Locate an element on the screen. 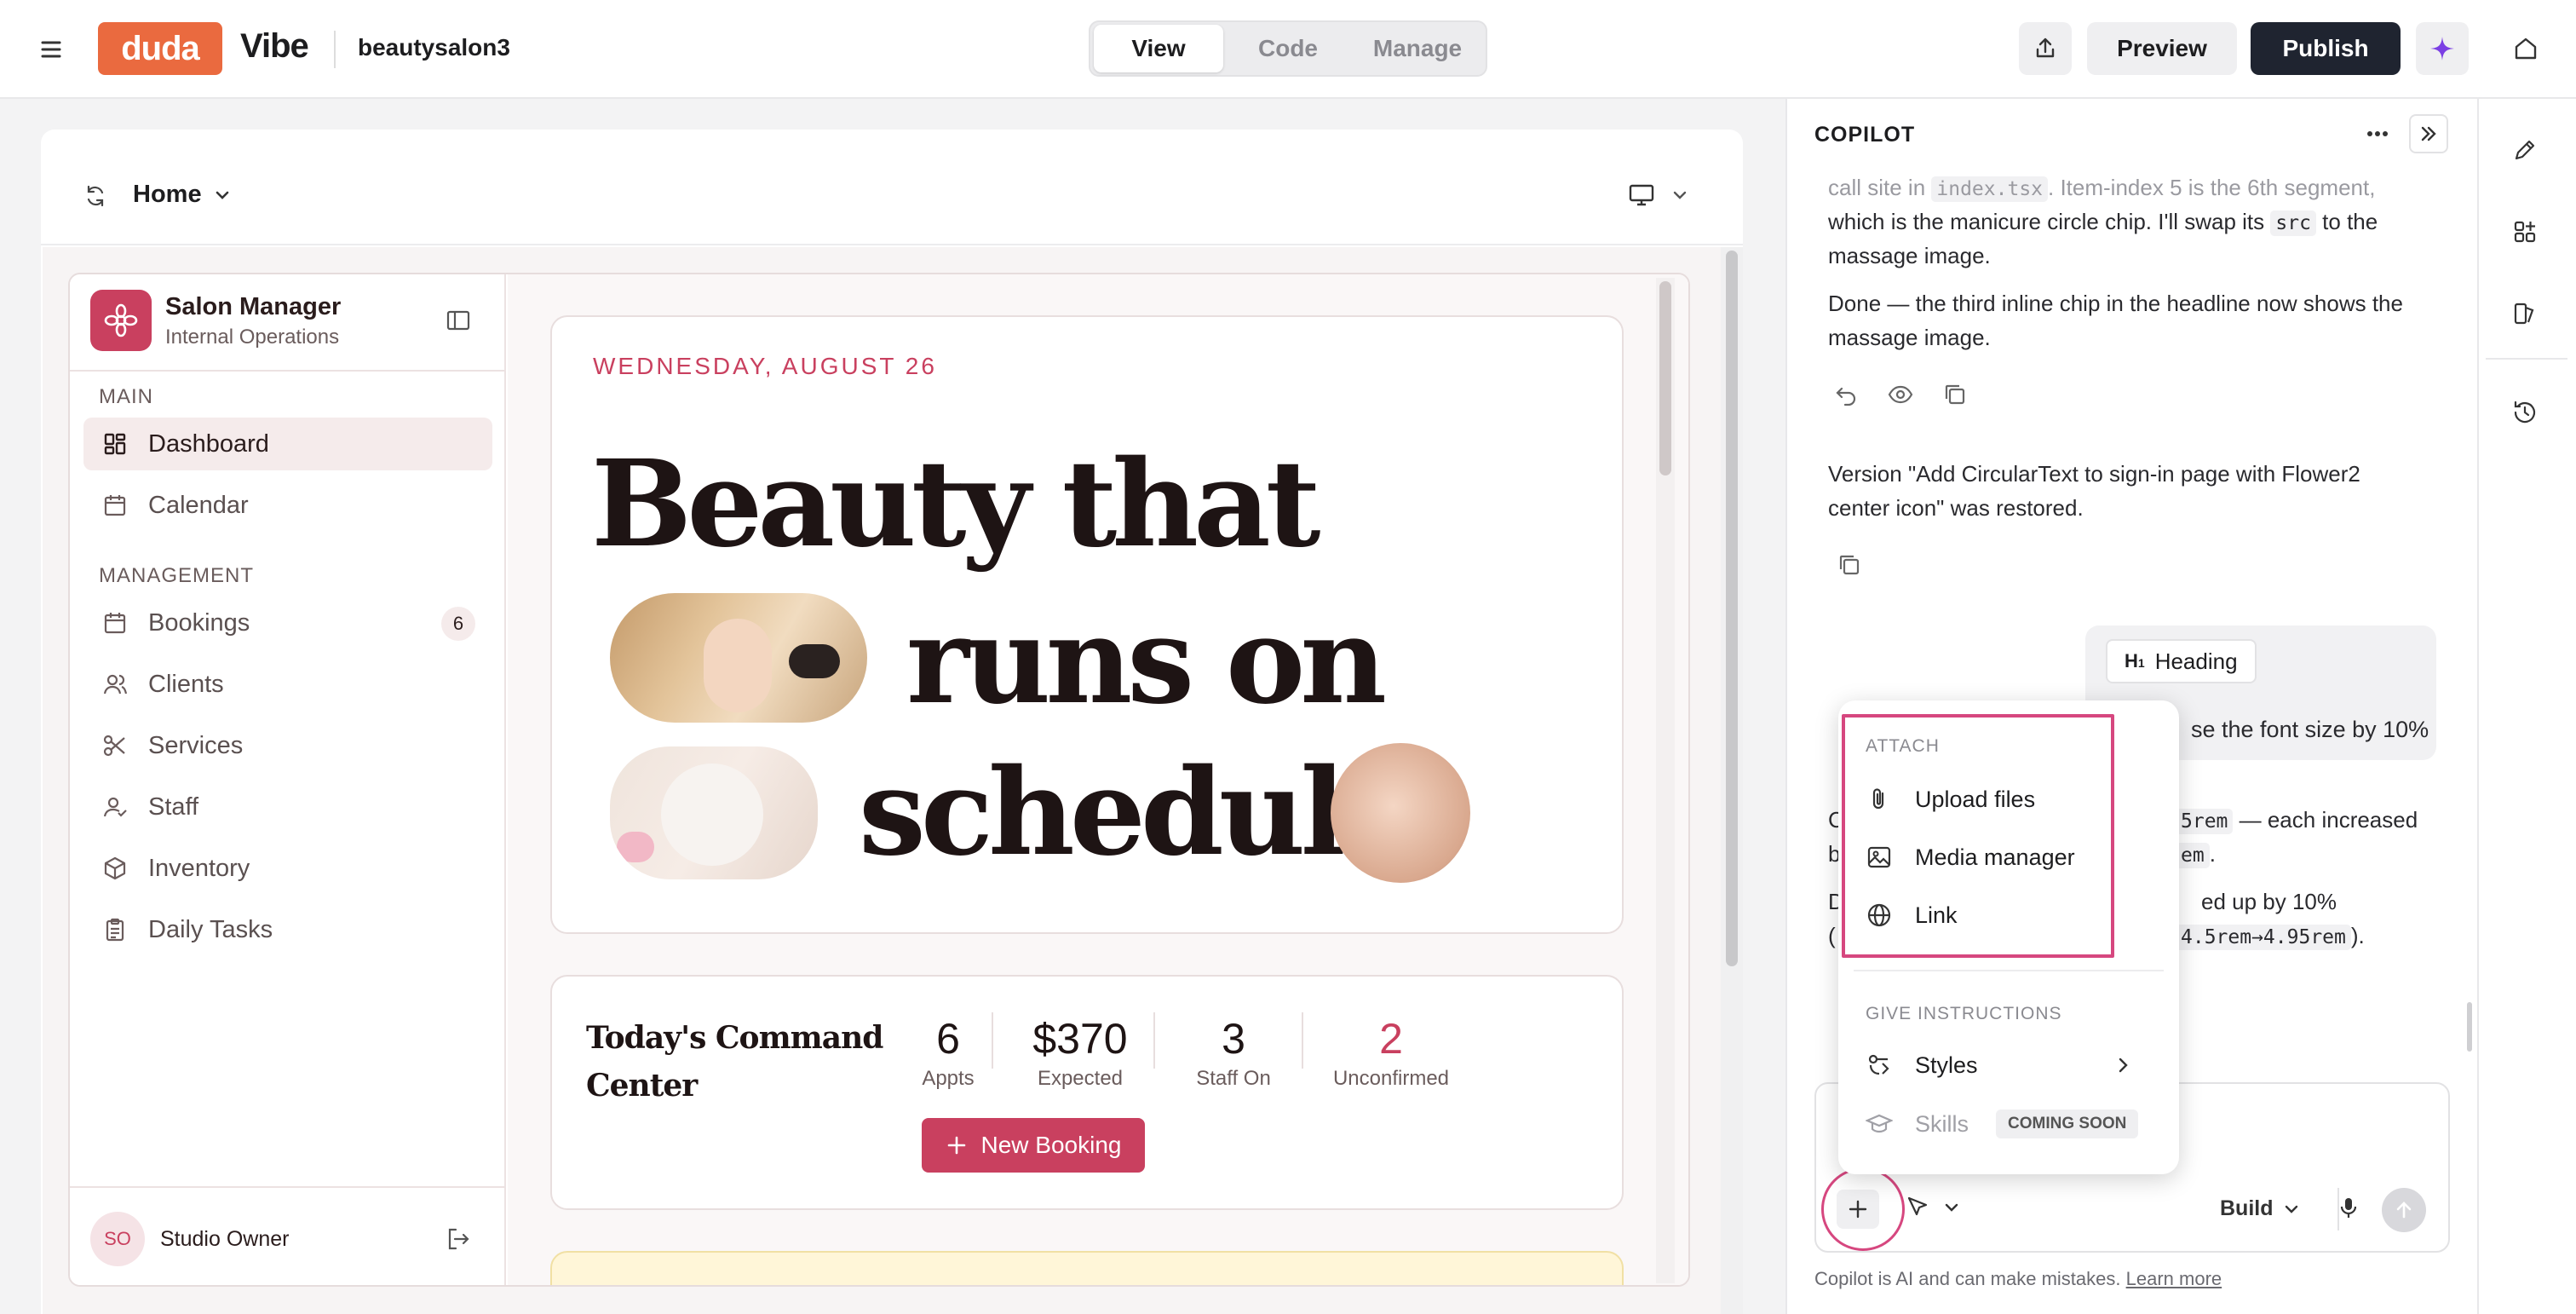  copilot-scrollbar is located at coordinates (2470, 1027).